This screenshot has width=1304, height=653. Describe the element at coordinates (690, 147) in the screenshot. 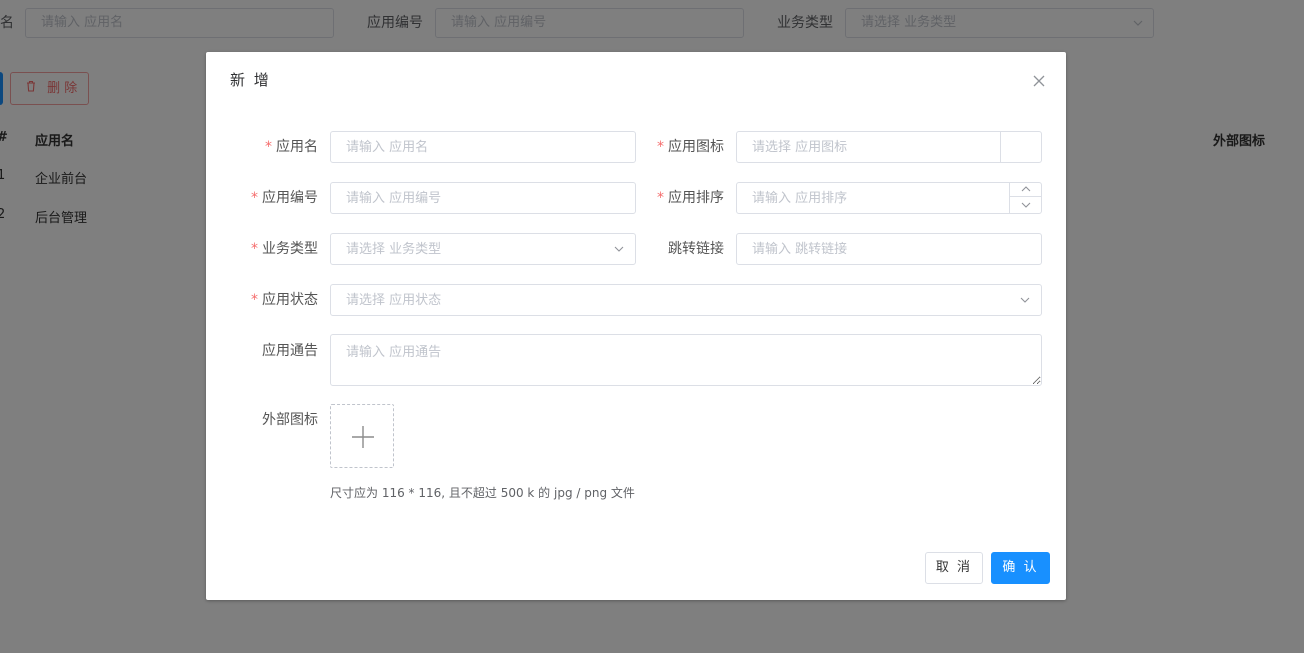

I see `label-app-icon: * 应用图标` at that location.